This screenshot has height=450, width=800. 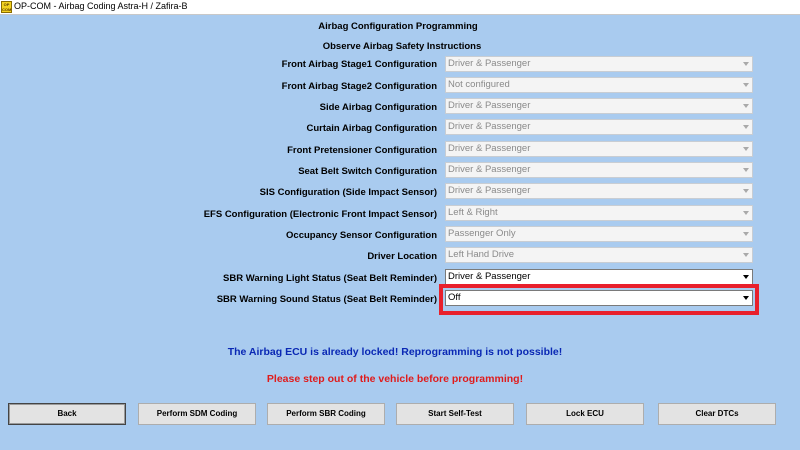 What do you see at coordinates (599, 170) in the screenshot?
I see `seat-belt-switch-select: Driver & Passenger` at bounding box center [599, 170].